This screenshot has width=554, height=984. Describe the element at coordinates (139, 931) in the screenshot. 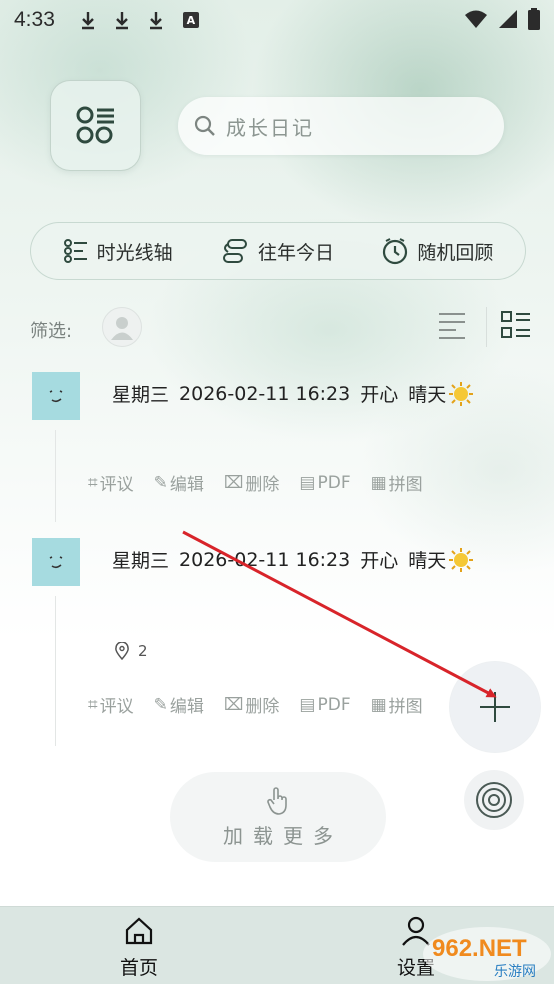

I see `home-icon` at that location.